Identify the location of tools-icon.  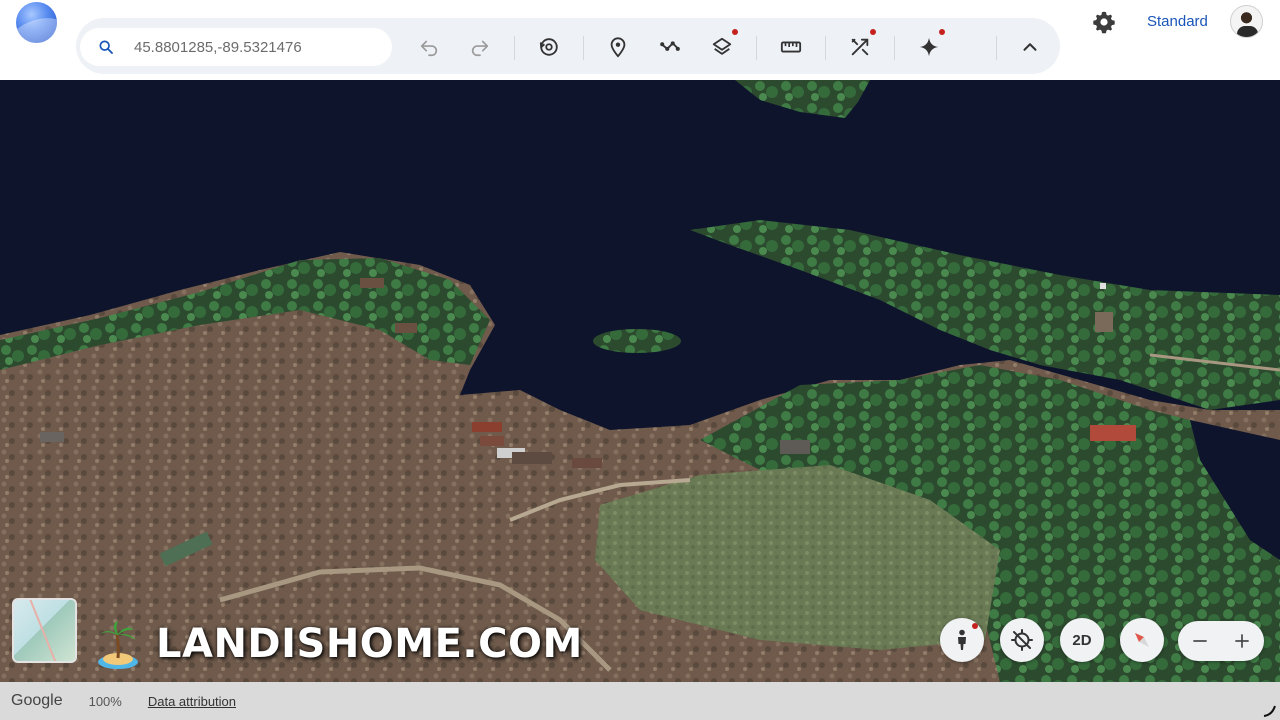
(860, 47).